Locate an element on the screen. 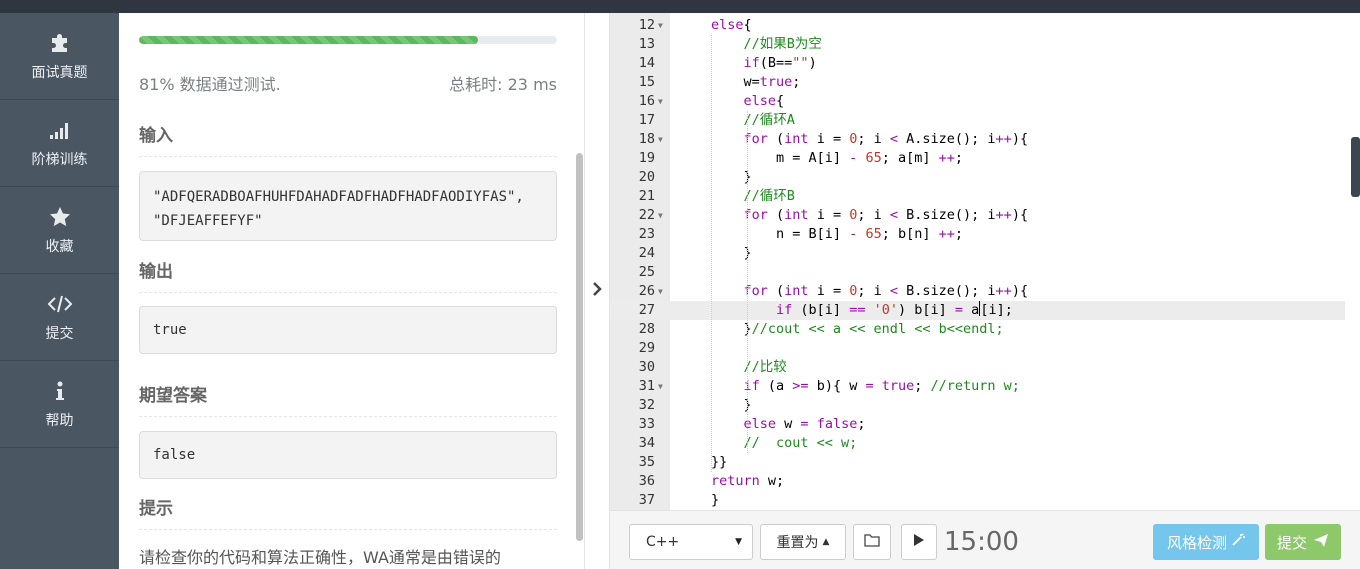 The image size is (1360, 569). line-number: 36 is located at coordinates (646, 481).